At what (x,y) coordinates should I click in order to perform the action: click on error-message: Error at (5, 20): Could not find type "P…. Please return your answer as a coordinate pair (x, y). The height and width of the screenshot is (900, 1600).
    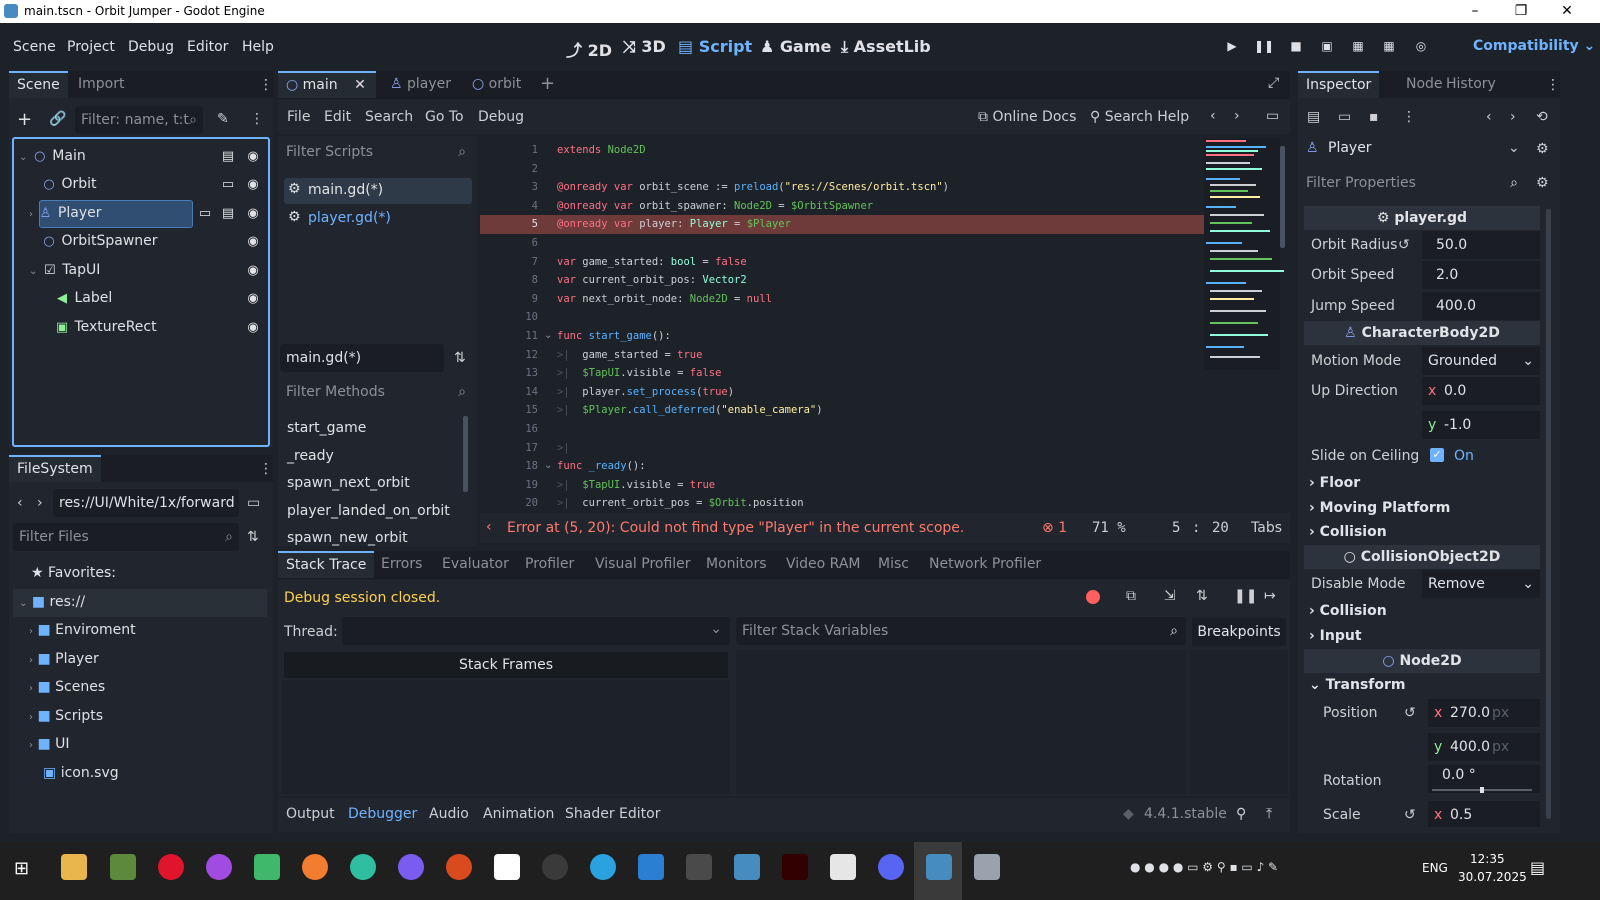
    Looking at the image, I should click on (735, 528).